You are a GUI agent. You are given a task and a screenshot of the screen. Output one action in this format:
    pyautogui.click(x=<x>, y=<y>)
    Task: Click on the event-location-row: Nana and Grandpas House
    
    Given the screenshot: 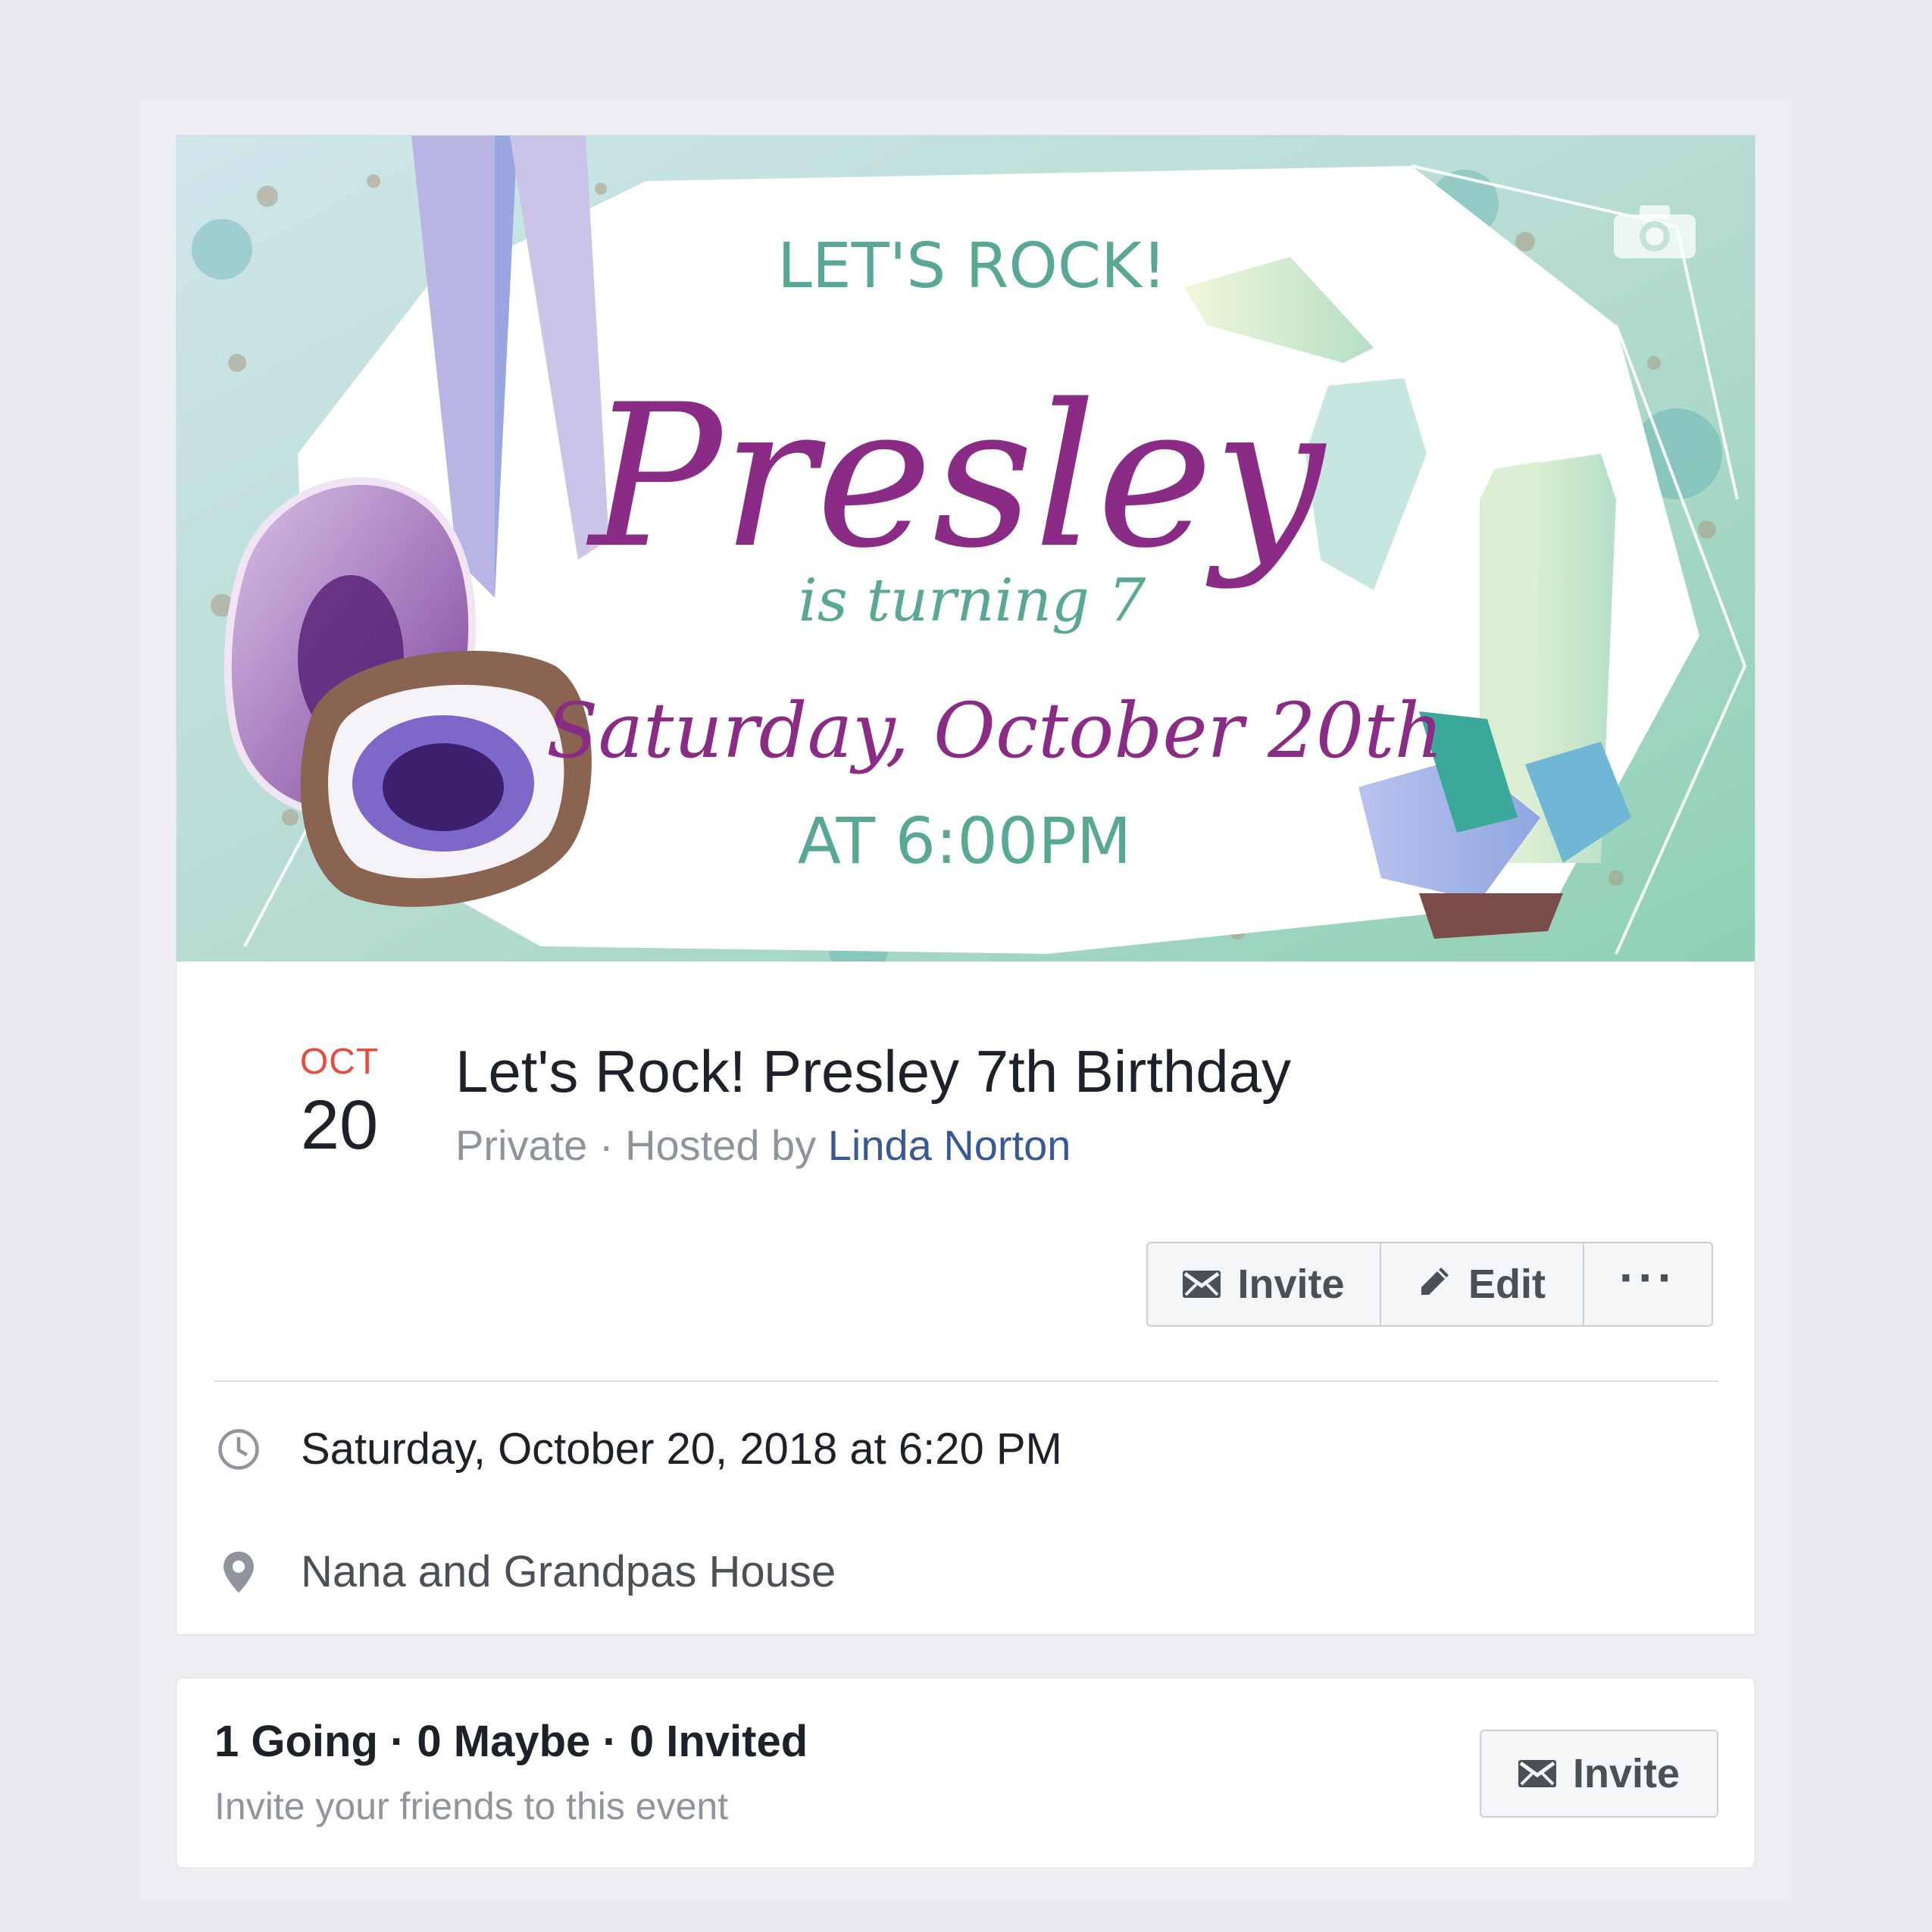 What is the action you would take?
    pyautogui.click(x=525, y=1571)
    